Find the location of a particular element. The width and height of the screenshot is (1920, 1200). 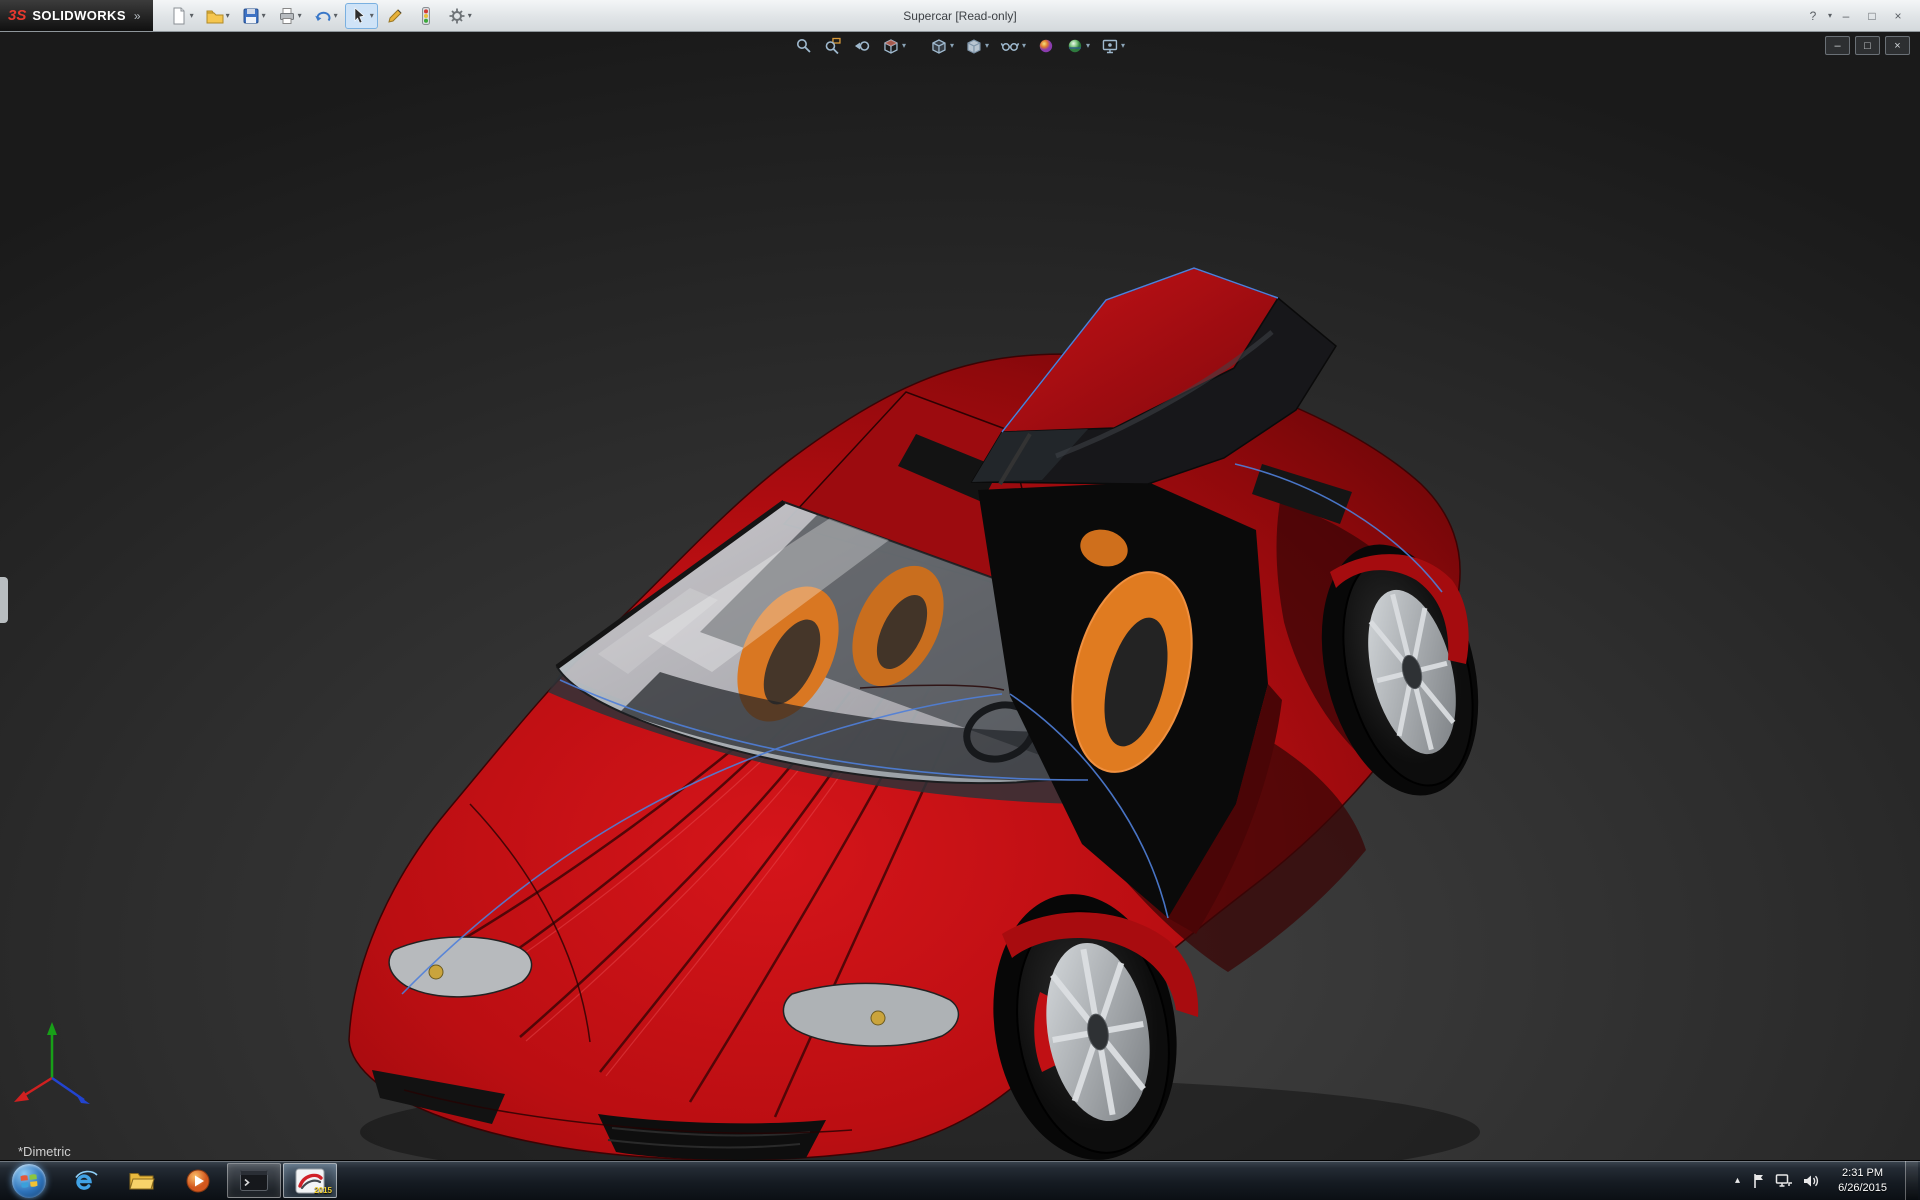

windows-orb-icon is located at coordinates (29, 1180).